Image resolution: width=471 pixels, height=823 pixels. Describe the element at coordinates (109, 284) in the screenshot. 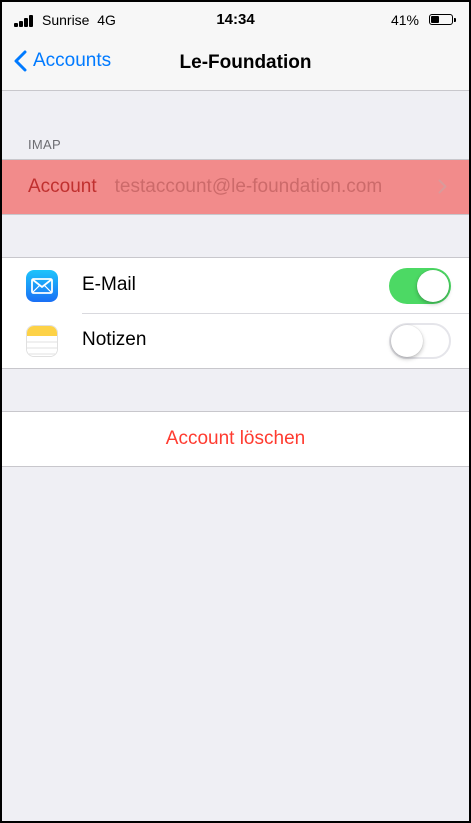

I see `service-label-mail: E-Mail` at that location.